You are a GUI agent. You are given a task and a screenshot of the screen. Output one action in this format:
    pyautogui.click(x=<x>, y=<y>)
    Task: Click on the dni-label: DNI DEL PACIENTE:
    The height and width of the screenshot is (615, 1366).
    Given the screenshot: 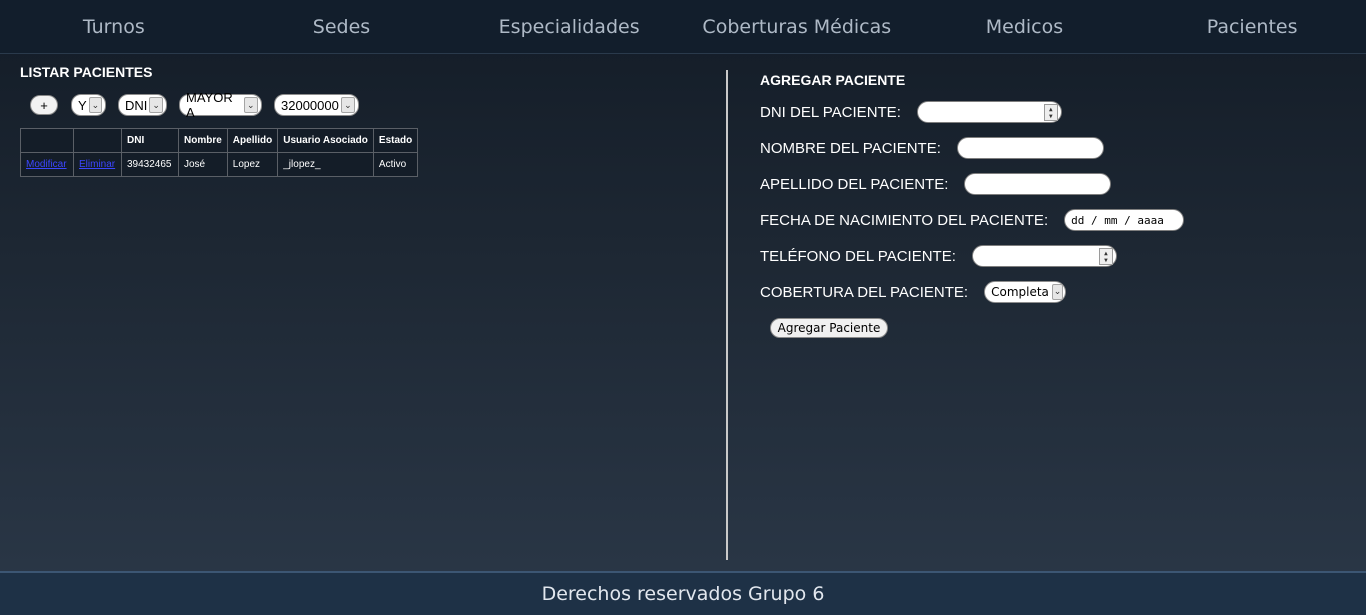 What is the action you would take?
    pyautogui.click(x=830, y=112)
    